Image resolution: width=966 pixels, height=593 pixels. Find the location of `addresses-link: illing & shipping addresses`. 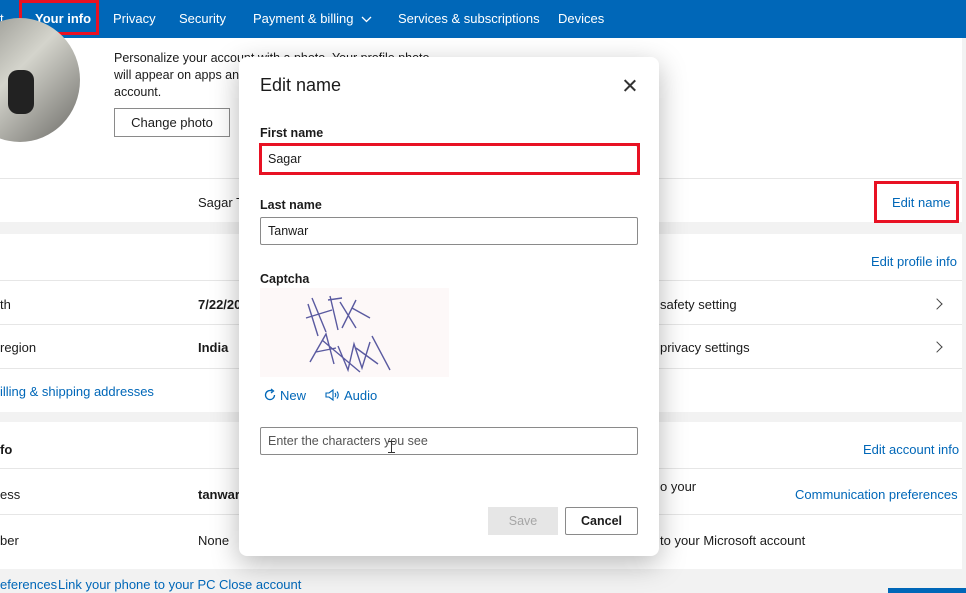

addresses-link: illing & shipping addresses is located at coordinates (77, 391).